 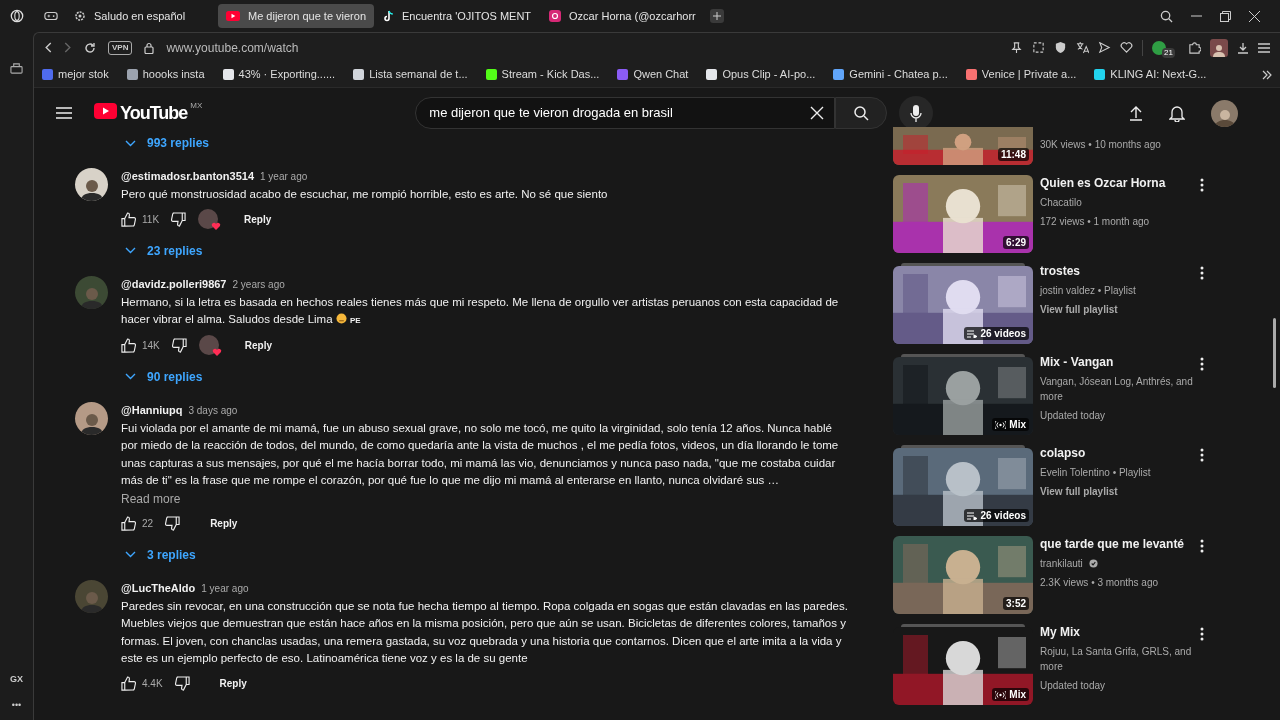 I want to click on snapshot-icon, so click(x=1039, y=47).